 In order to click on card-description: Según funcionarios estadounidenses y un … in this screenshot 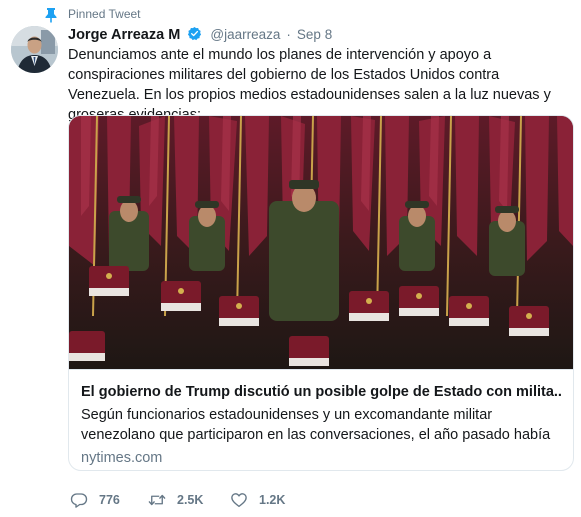, I will do `click(316, 425)`.